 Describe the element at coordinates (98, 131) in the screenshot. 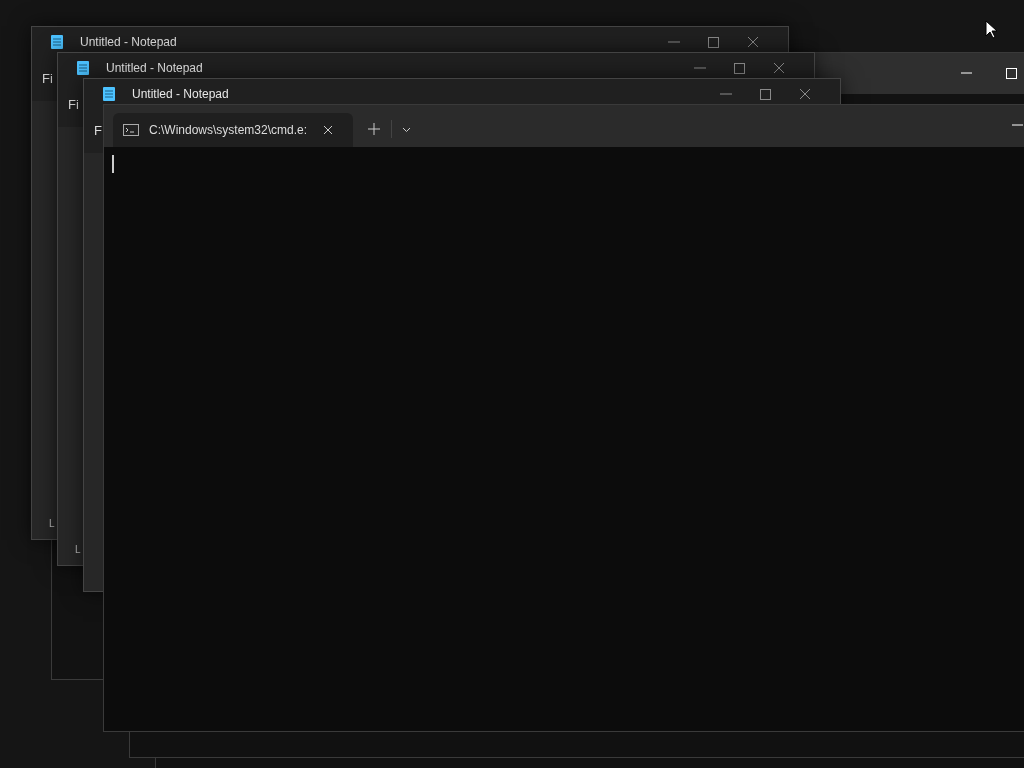

I see `menu-item: F` at that location.